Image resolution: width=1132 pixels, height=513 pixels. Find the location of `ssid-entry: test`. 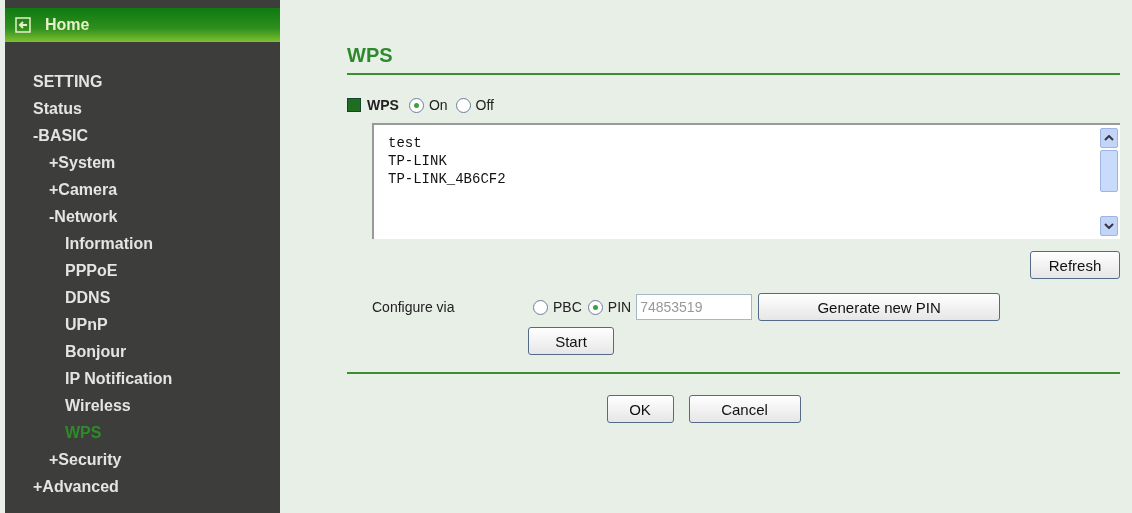

ssid-entry: test is located at coordinates (405, 143).